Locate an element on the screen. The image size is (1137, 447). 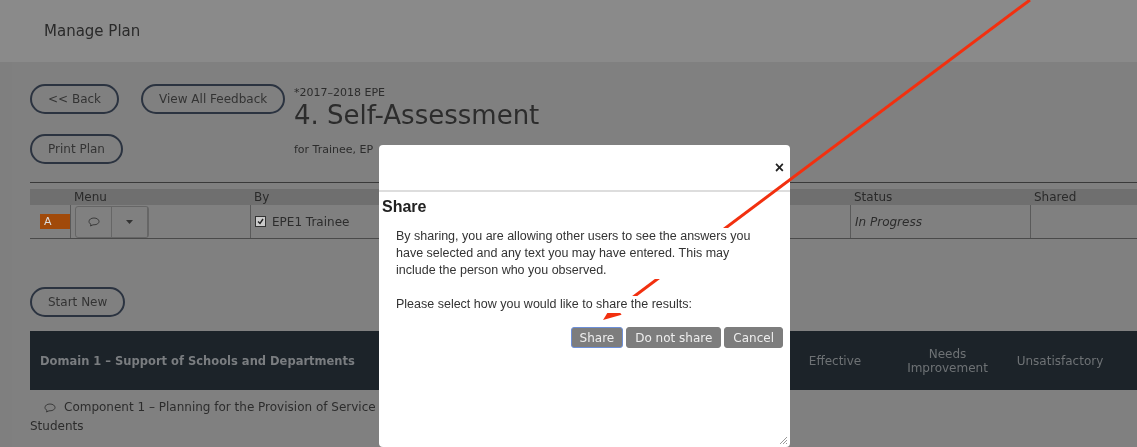
view-feedback-button: View All Feedback is located at coordinates (213, 99).